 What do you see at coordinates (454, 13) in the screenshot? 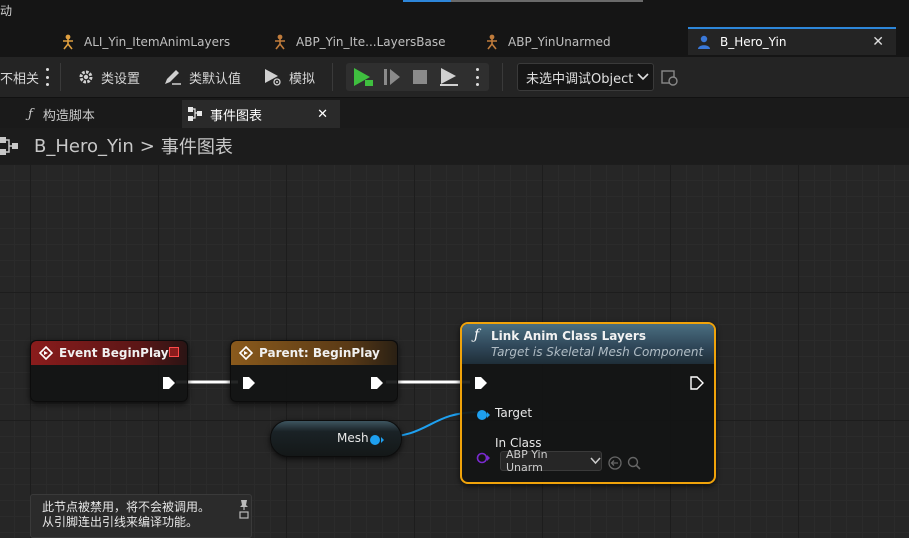
I see `window-top-strip: 动` at bounding box center [454, 13].